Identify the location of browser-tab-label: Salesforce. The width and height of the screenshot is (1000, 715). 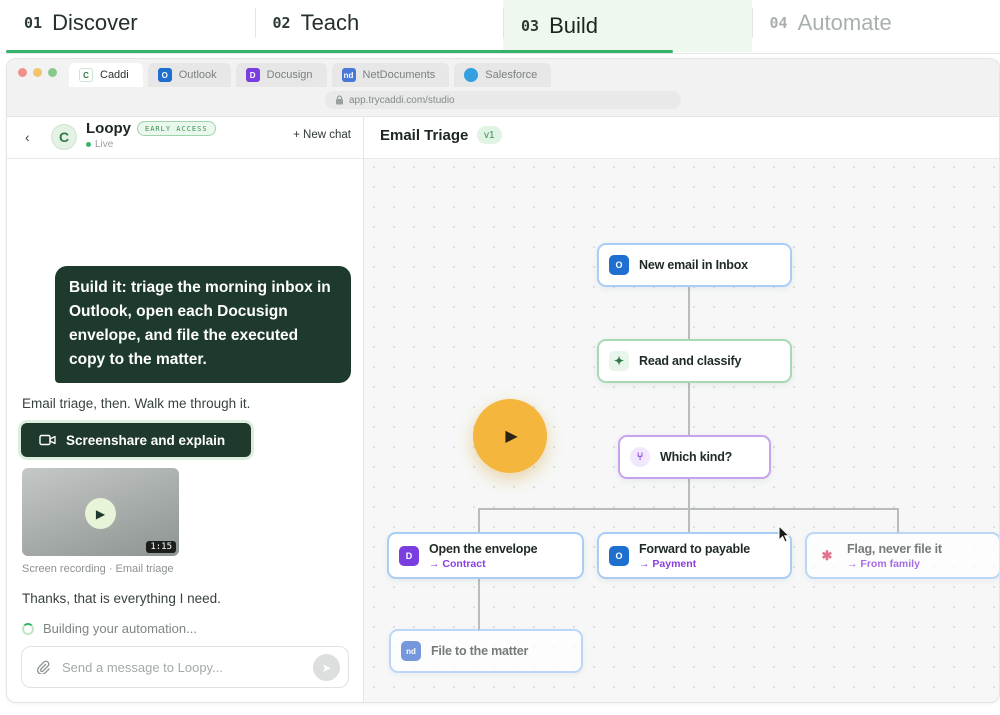
(511, 75).